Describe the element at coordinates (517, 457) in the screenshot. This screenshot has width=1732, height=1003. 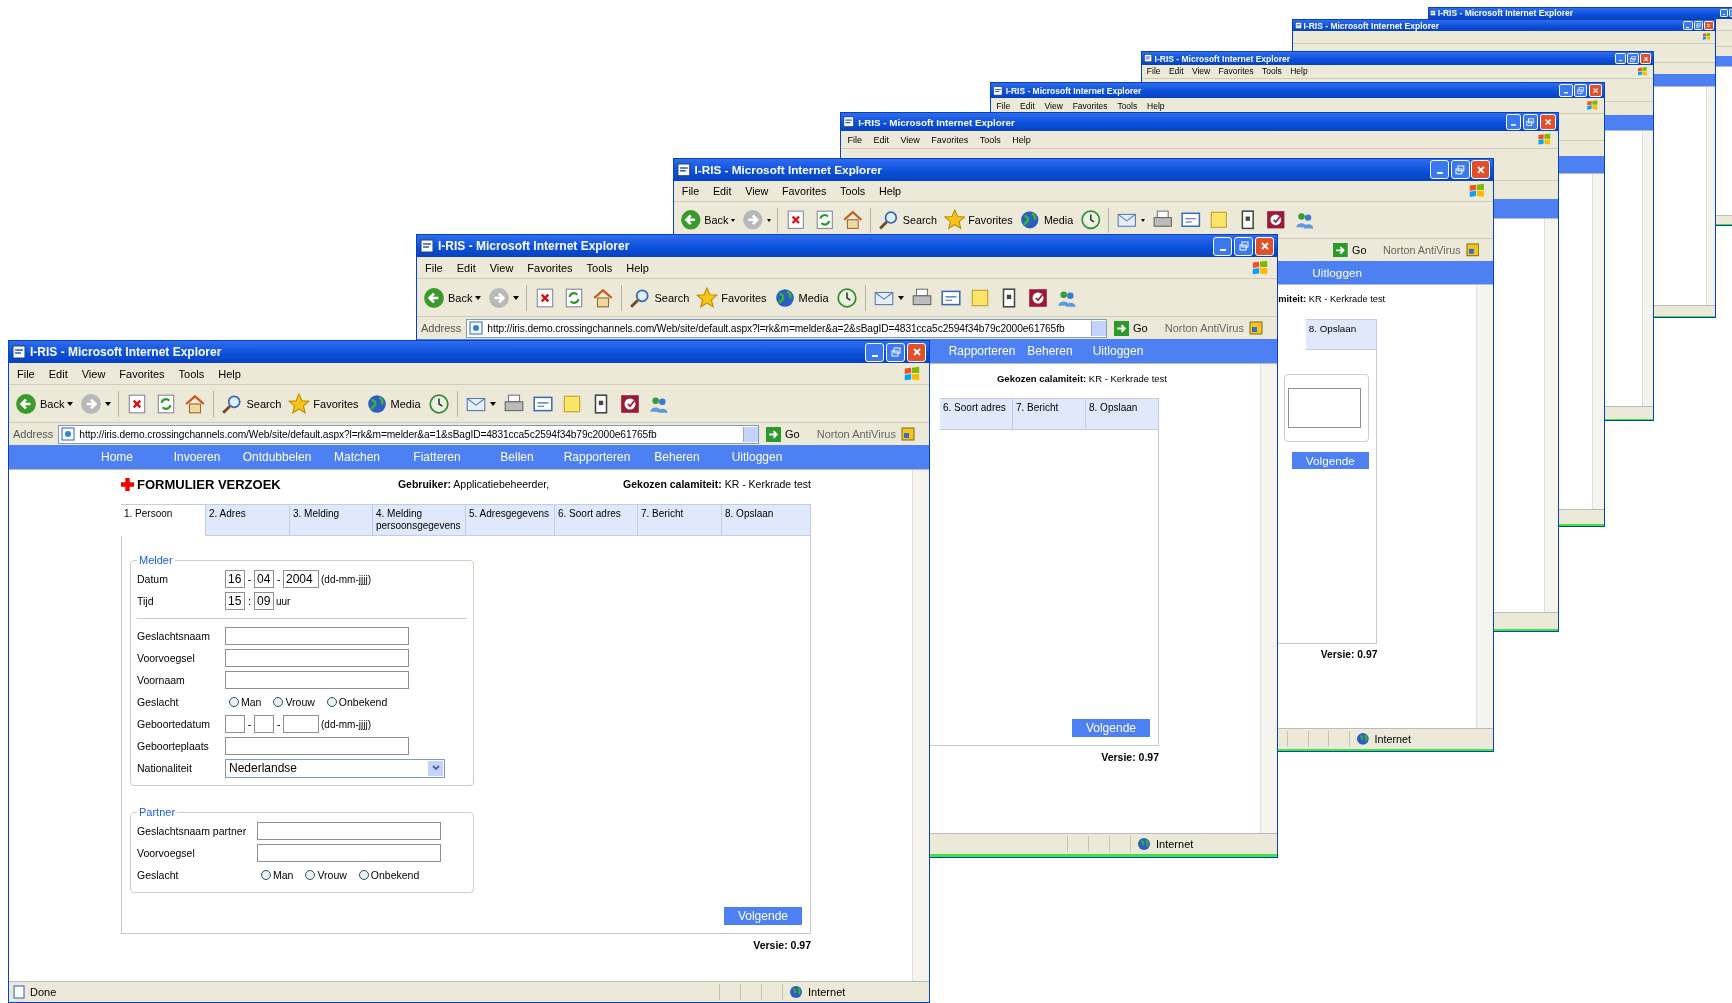
I see `nav-link: Bellen` at that location.